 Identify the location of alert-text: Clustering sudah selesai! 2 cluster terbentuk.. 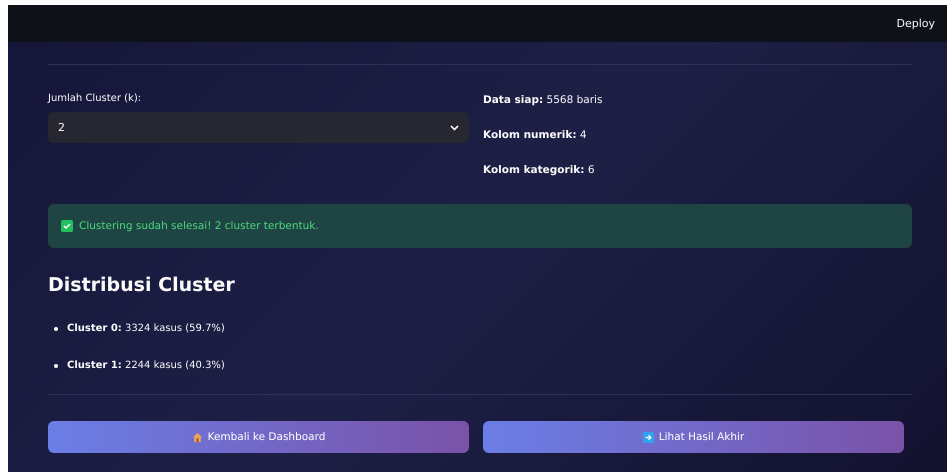
(199, 226).